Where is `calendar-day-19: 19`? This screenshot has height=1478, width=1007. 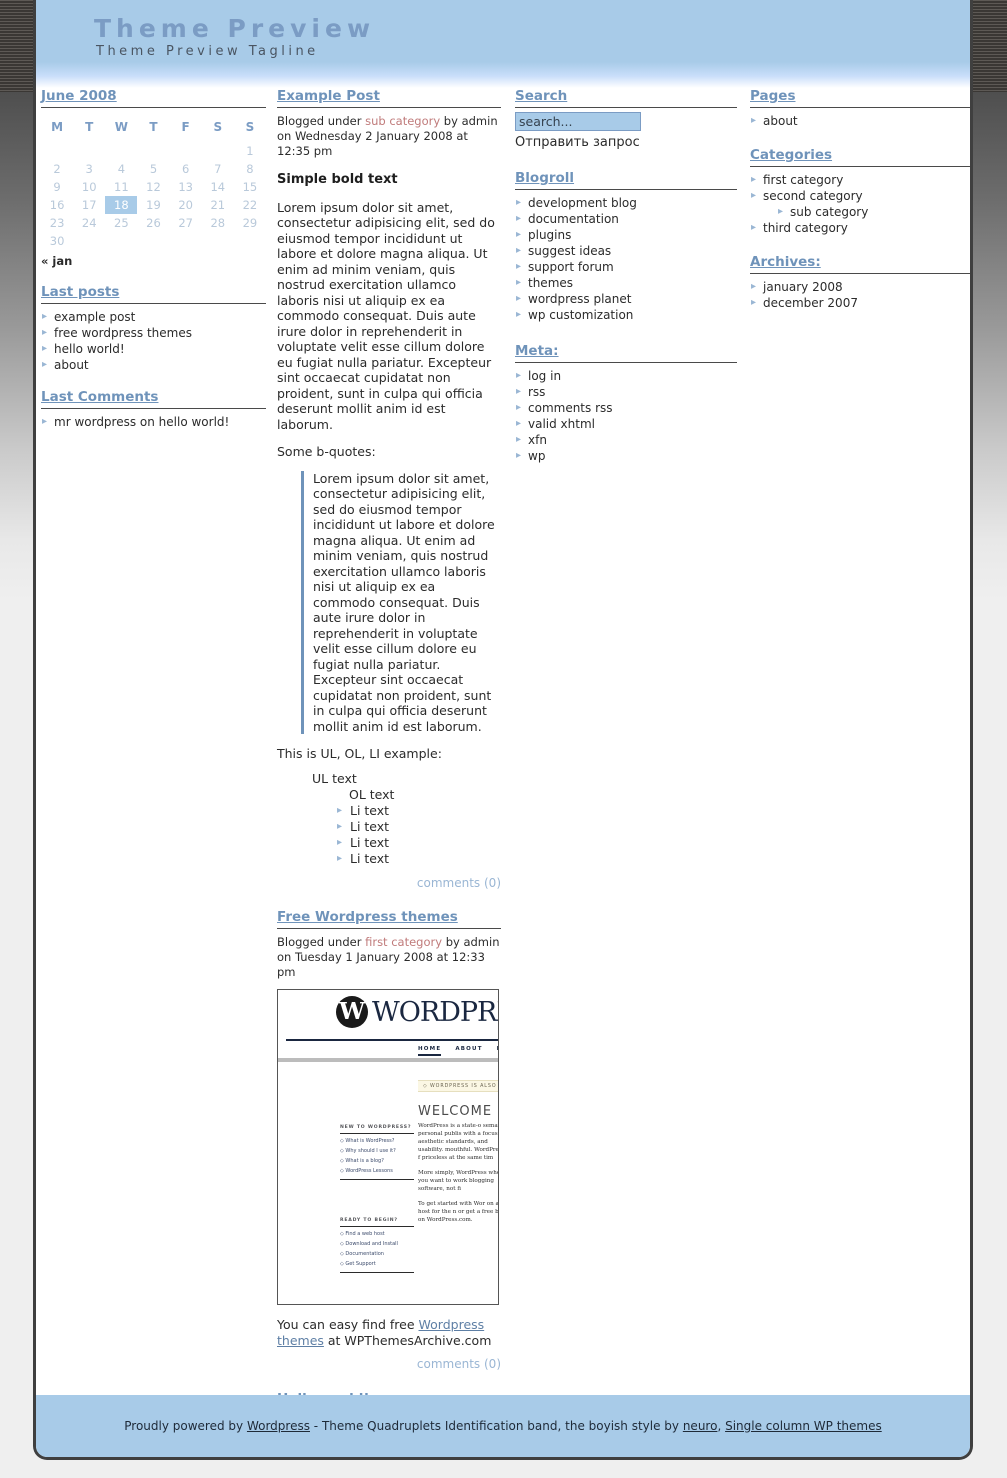
calendar-day-19: 19 is located at coordinates (153, 205).